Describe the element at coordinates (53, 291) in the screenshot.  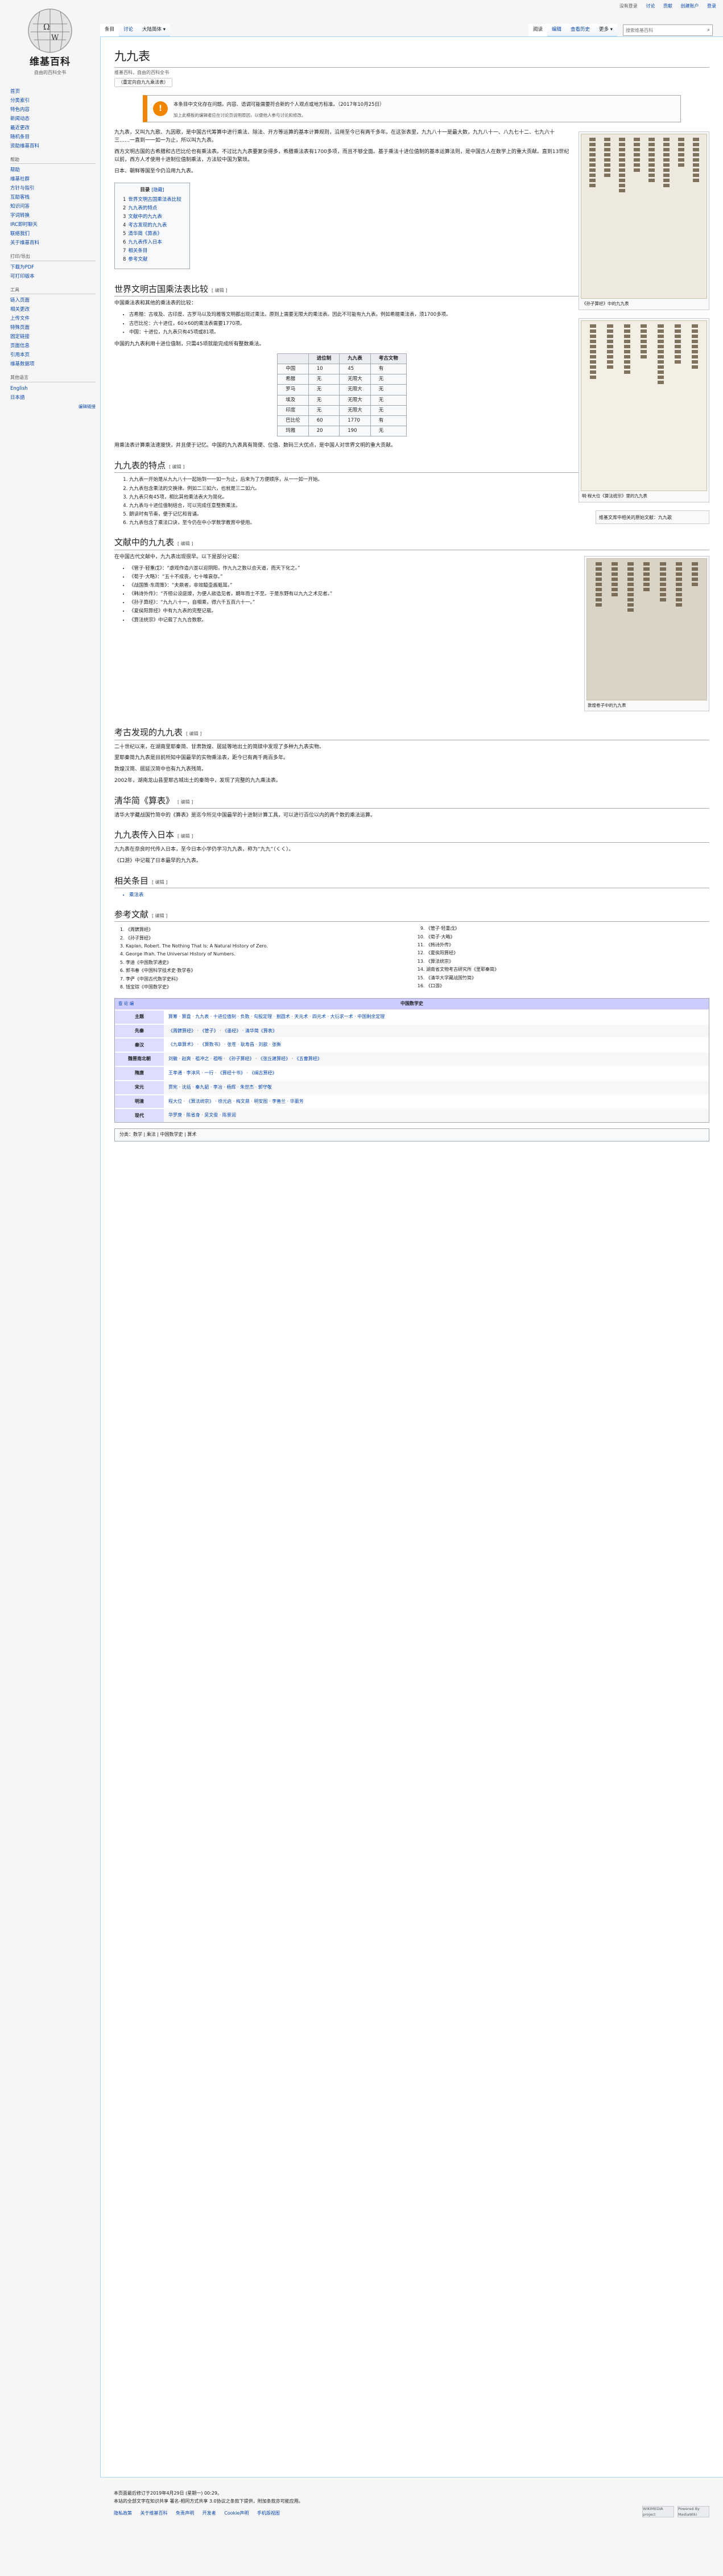
I see `tools-heading: 工具` at that location.